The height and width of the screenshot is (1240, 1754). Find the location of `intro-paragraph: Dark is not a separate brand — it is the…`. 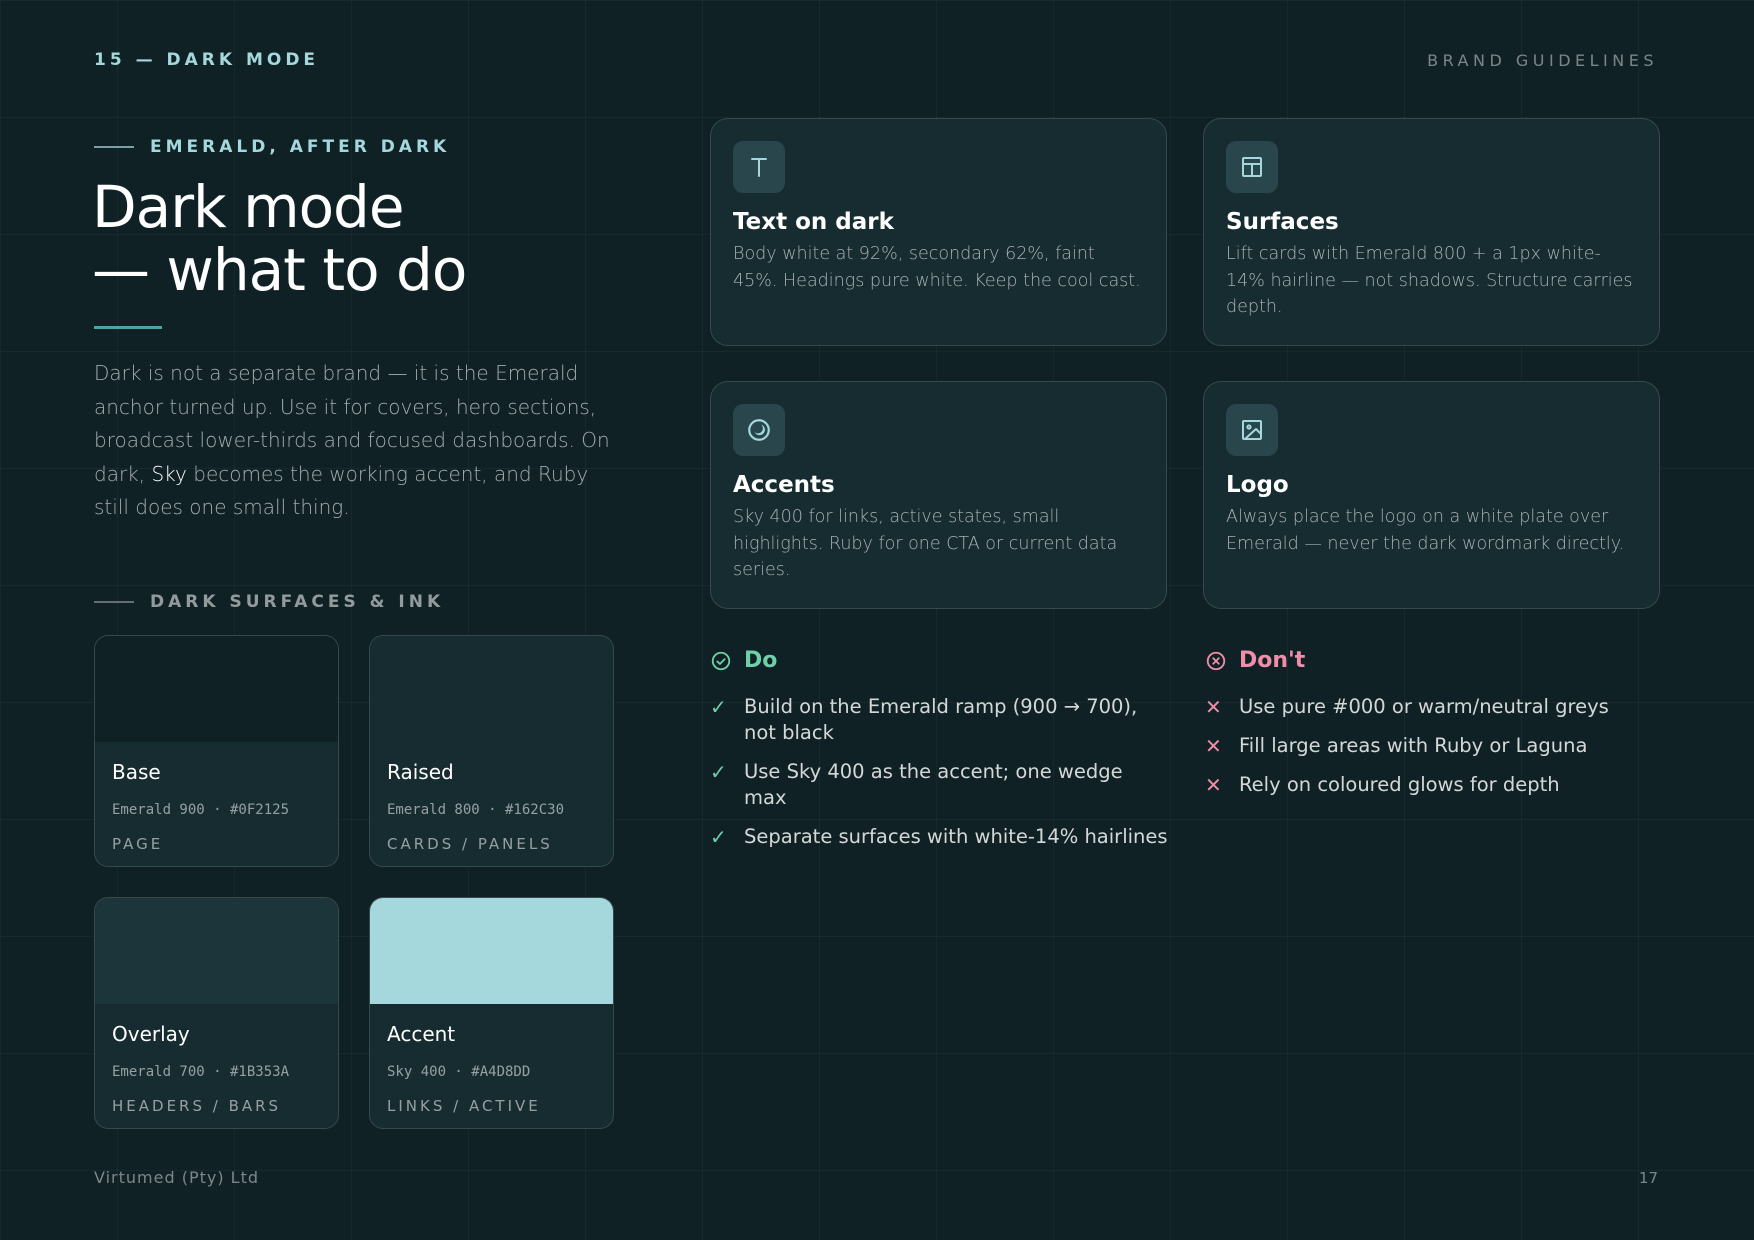

intro-paragraph: Dark is not a separate brand — it is the… is located at coordinates (354, 441).